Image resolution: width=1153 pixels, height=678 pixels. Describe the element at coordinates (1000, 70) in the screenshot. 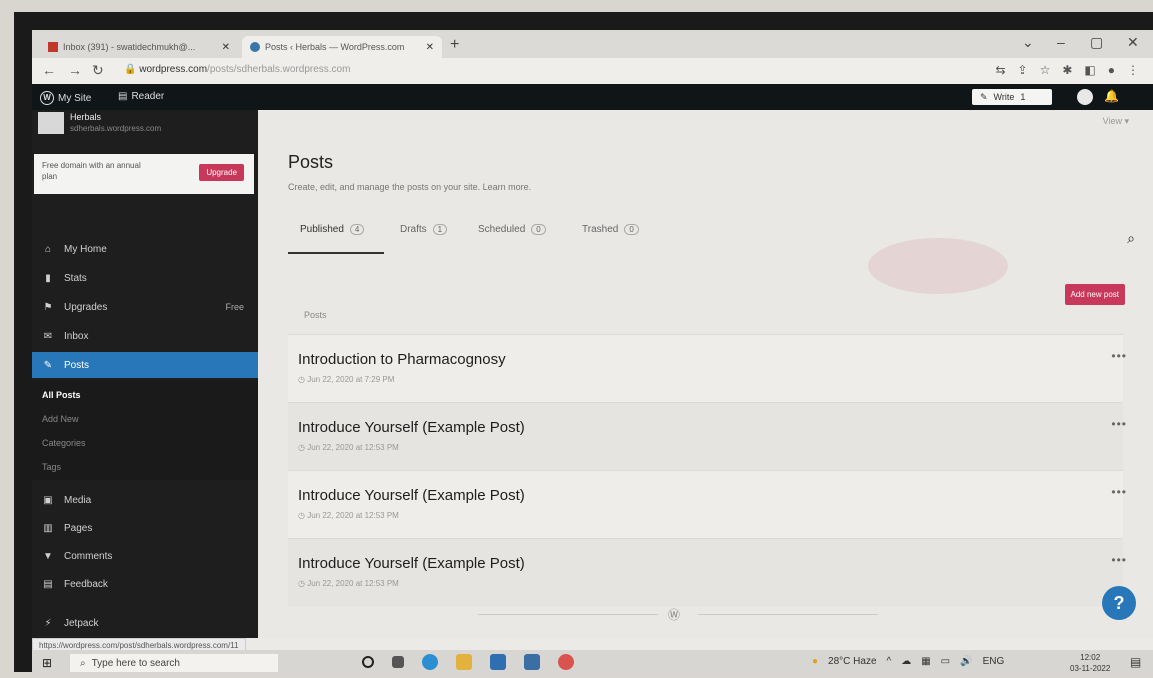

I see `translate-icon: ⇆` at that location.